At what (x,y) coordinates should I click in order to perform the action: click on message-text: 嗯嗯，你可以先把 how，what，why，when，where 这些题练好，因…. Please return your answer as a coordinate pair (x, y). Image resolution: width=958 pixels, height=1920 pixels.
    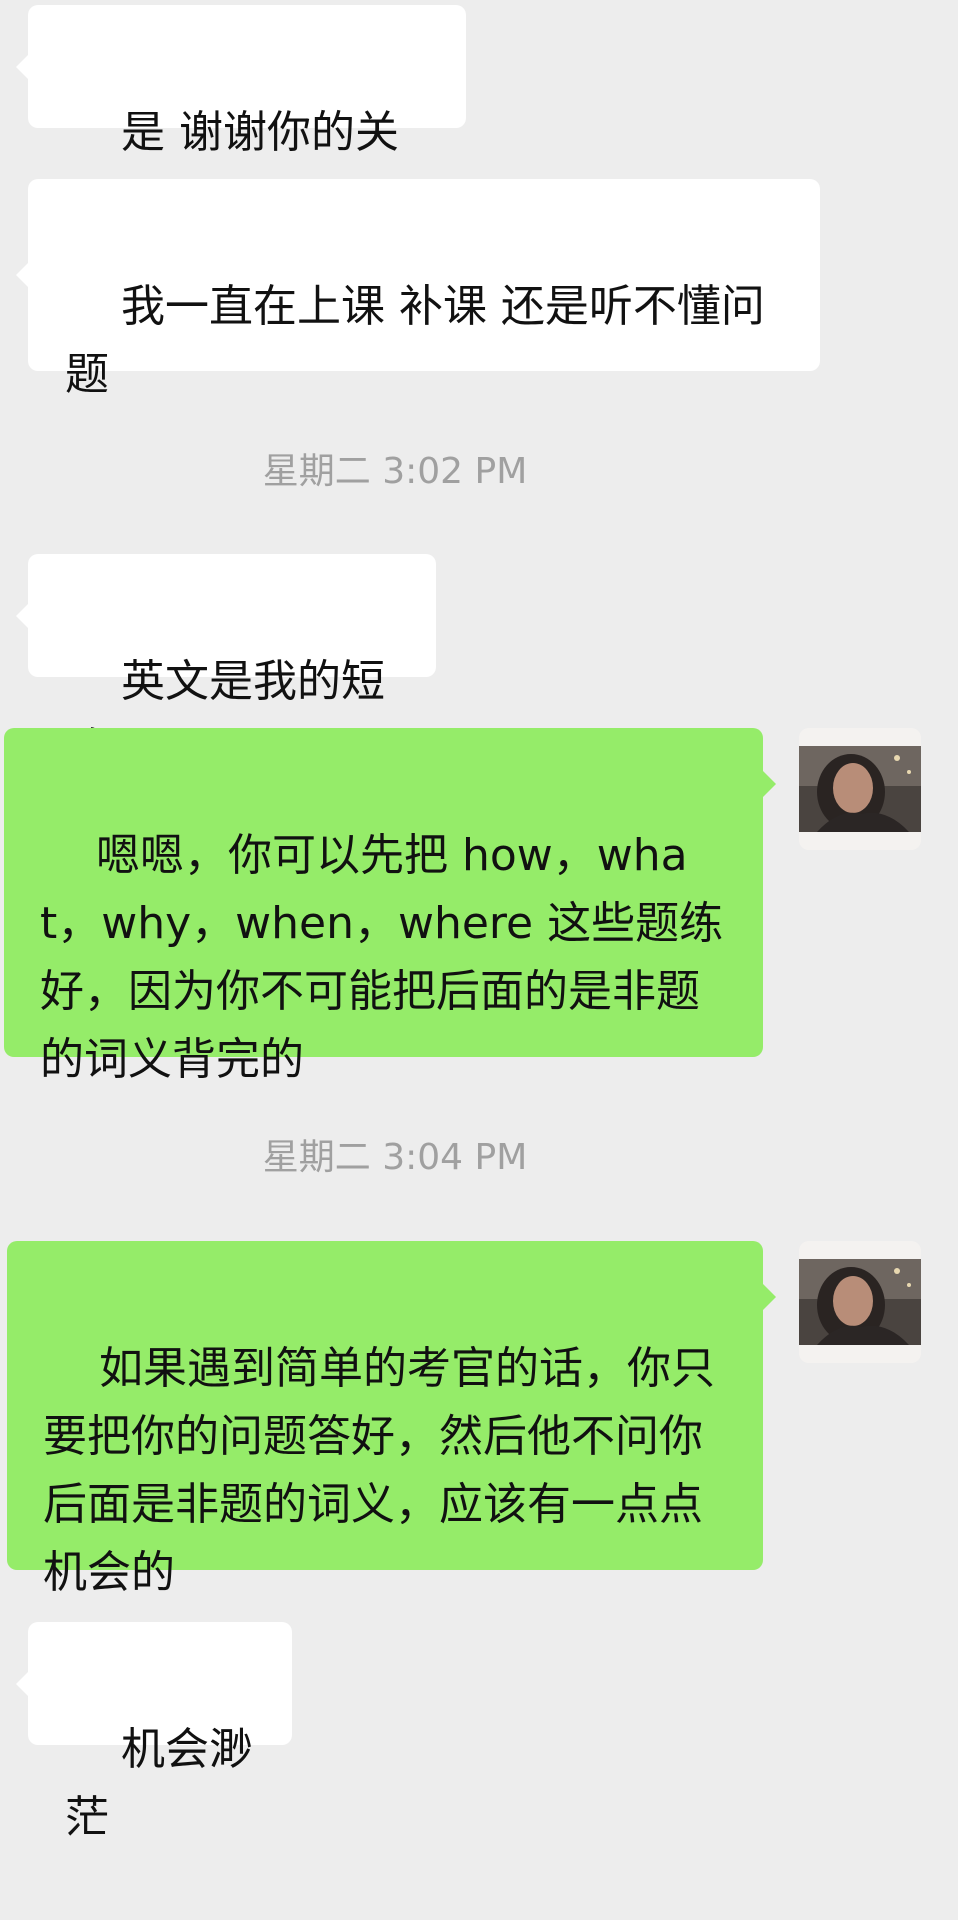
    Looking at the image, I should click on (382, 957).